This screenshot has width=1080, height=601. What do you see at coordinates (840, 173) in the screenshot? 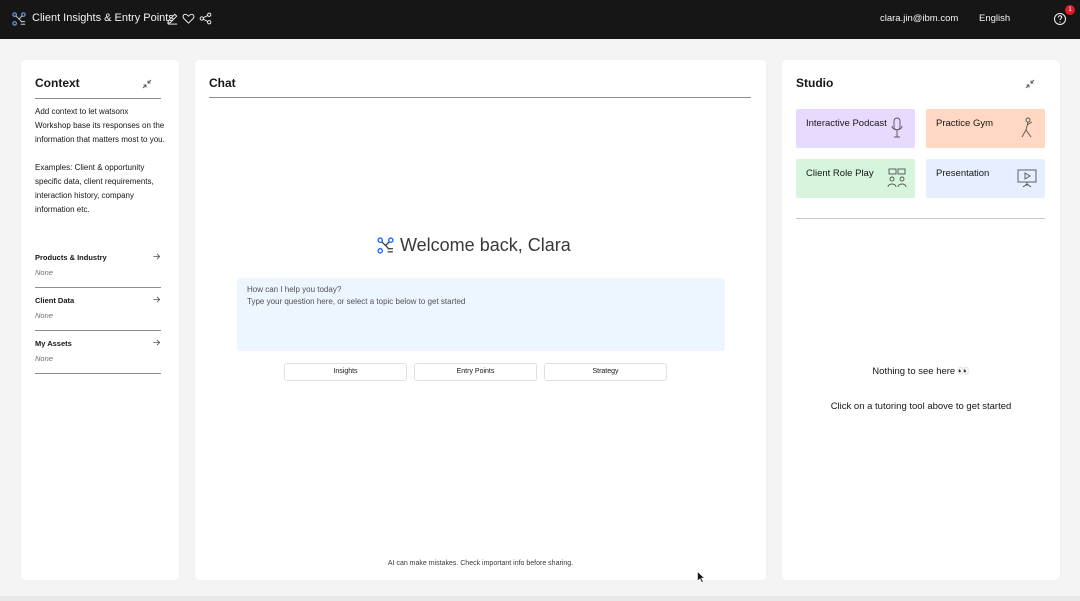
I see `tool-label: Client Role Play` at bounding box center [840, 173].